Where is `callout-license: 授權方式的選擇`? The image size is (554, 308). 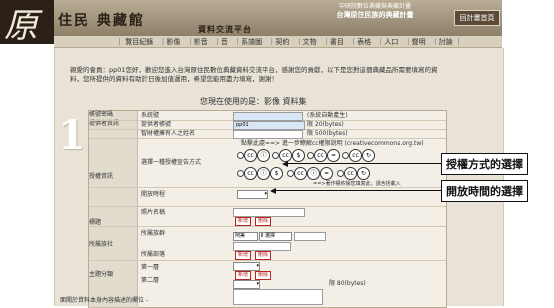
callout-license: 授權方式的選擇 is located at coordinates (484, 164).